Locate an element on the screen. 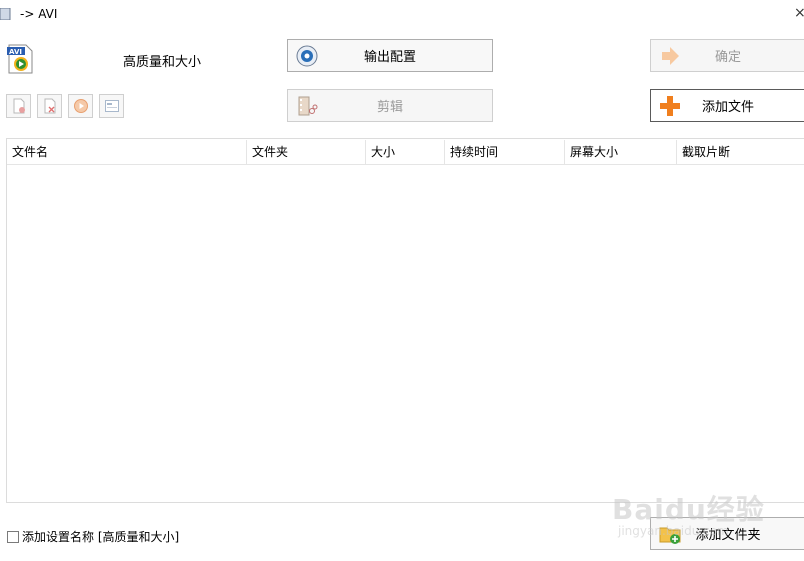  svg-text: AVI is located at coordinates (15, 52).